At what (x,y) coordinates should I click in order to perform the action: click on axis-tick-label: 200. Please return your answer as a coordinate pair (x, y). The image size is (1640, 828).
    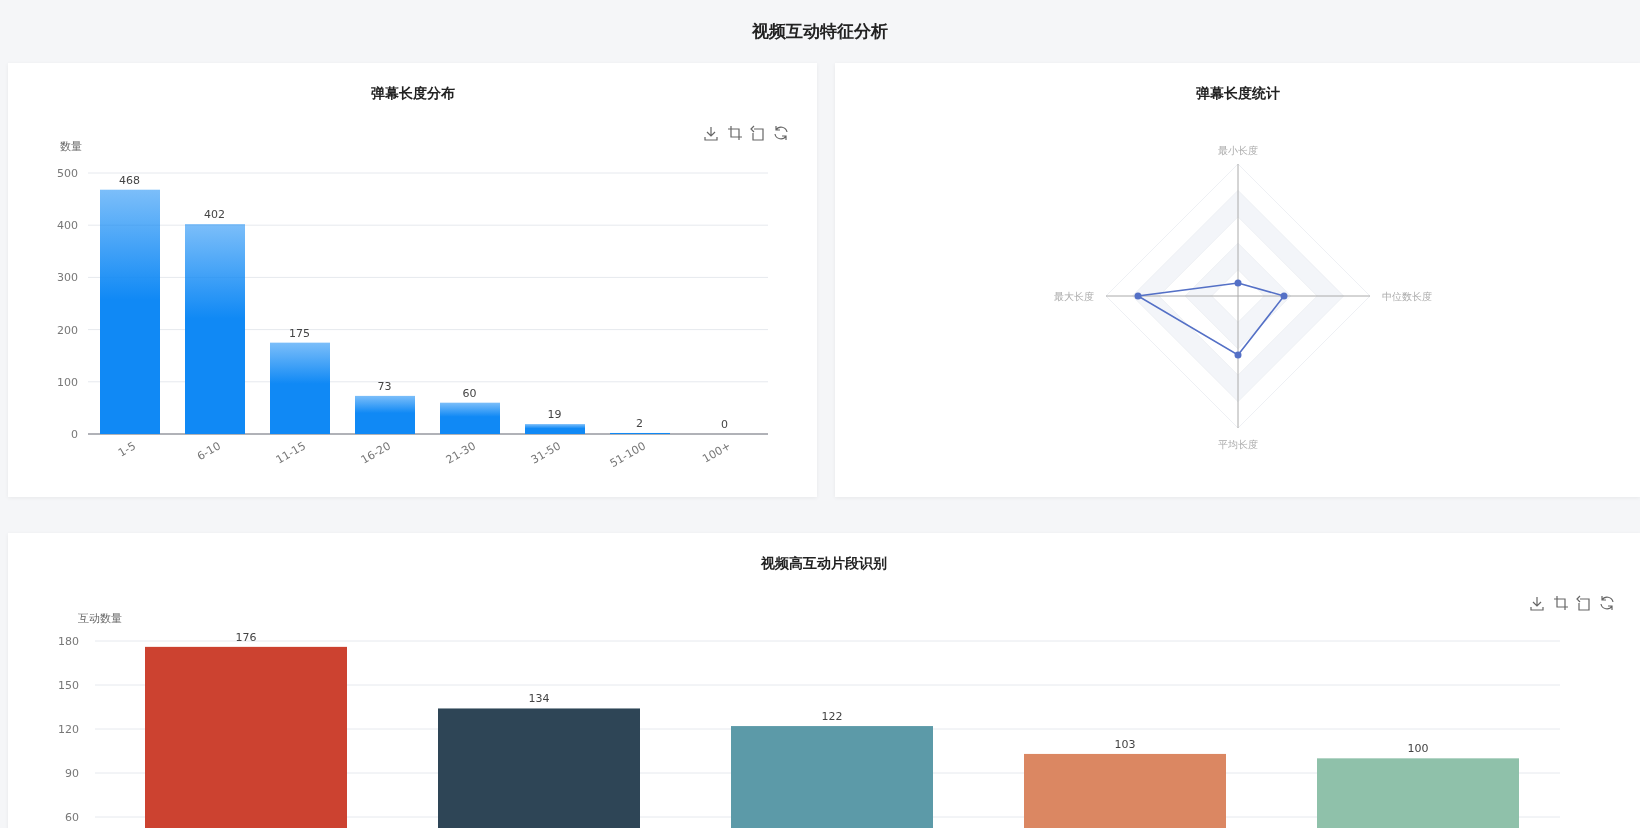
    Looking at the image, I should click on (67, 330).